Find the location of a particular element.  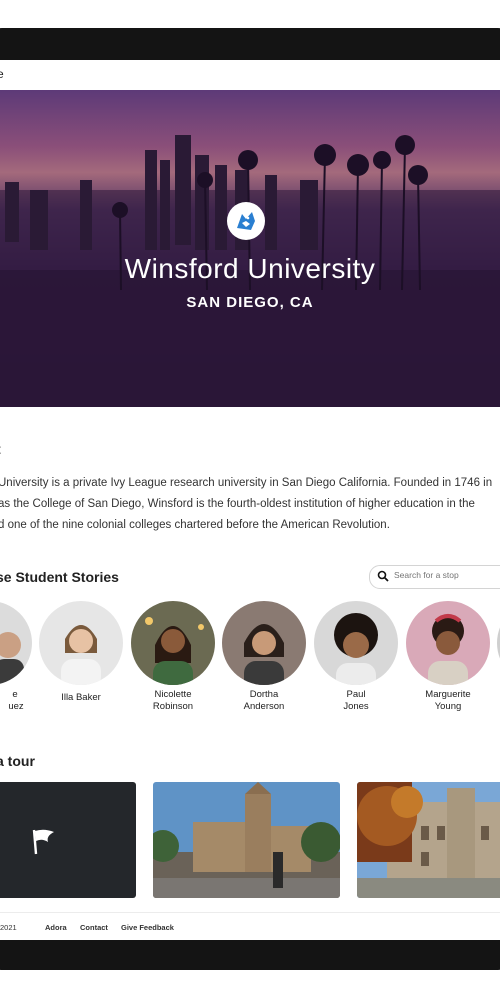

story-card: Paul Jones is located at coordinates (356, 657).